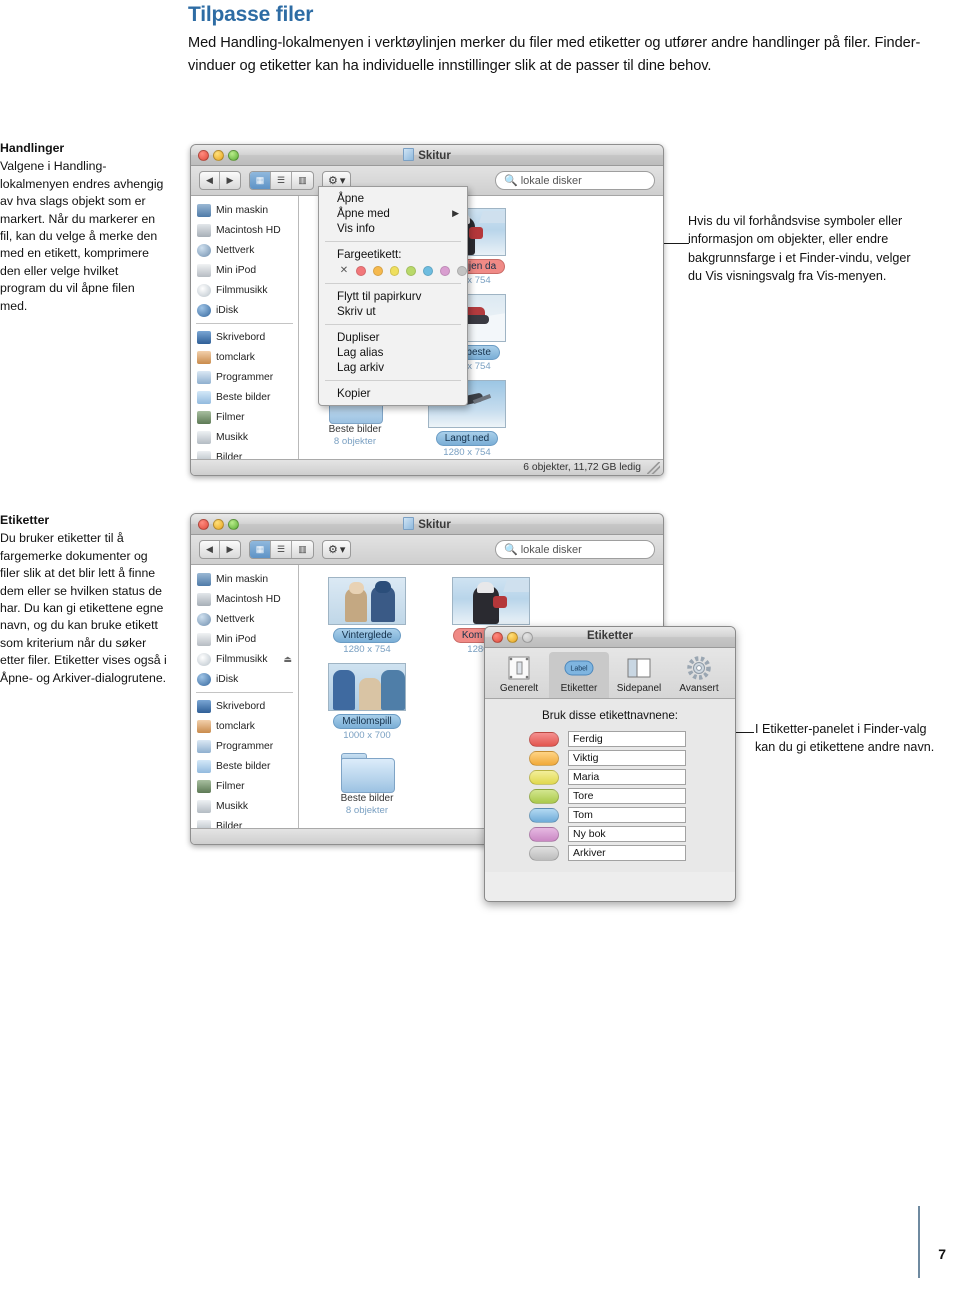  Describe the element at coordinates (627, 758) in the screenshot. I see `label-name-input: Viktig` at that location.